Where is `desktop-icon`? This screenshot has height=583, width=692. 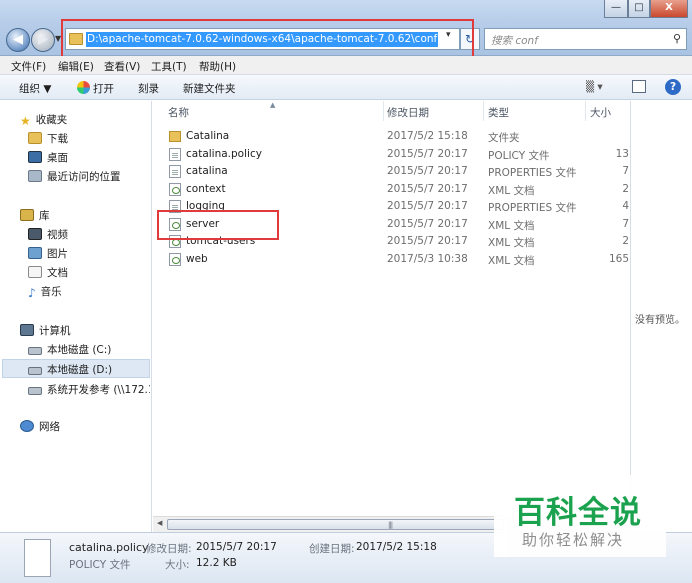
desktop-icon is located at coordinates (35, 157).